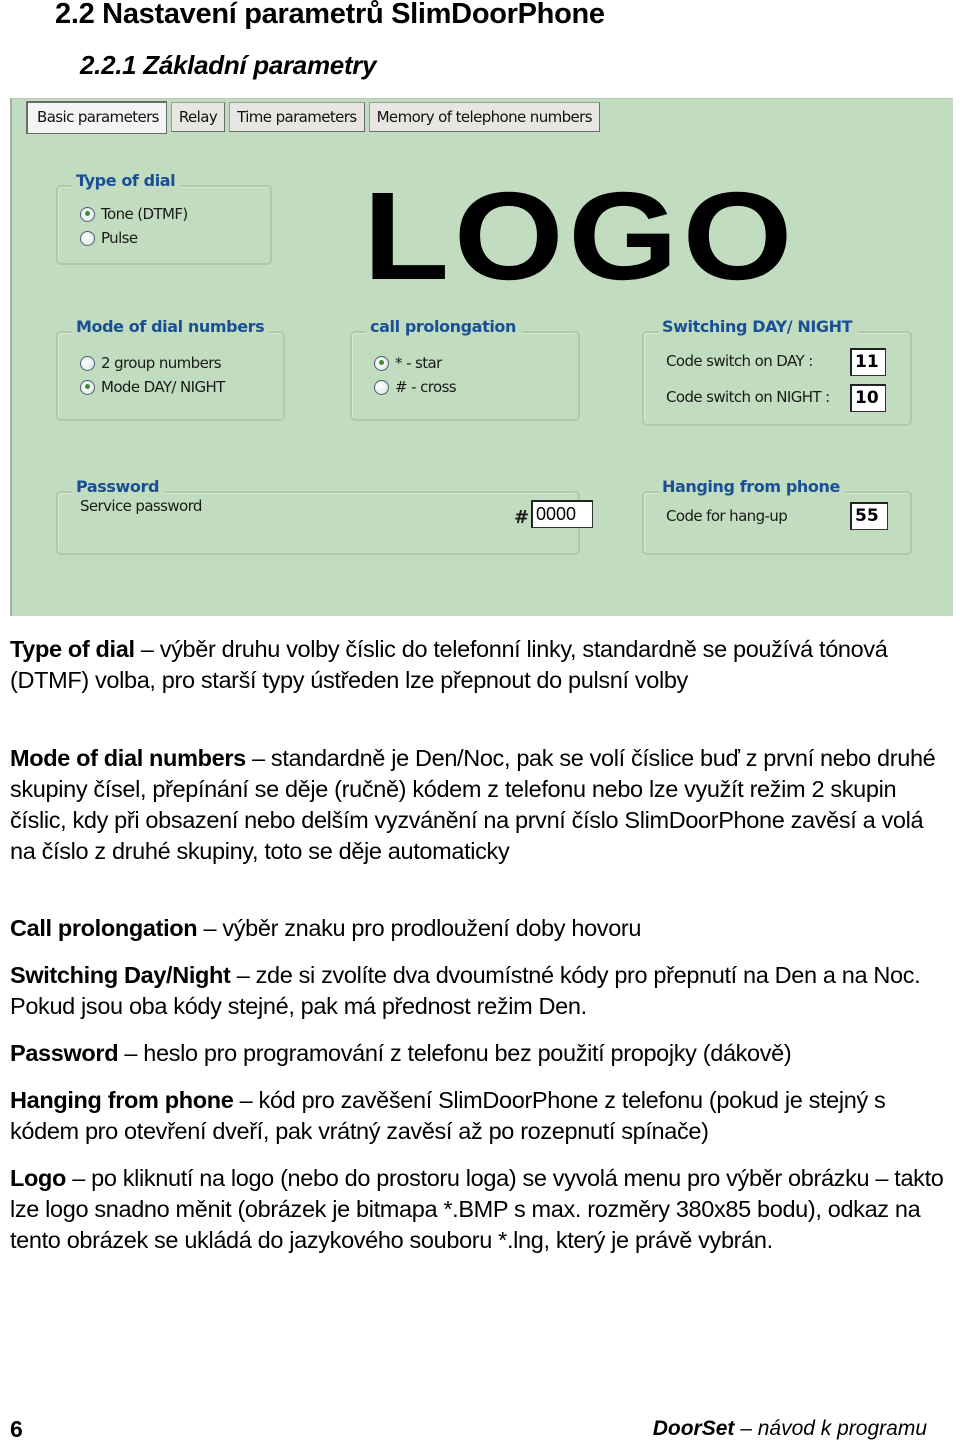  Describe the element at coordinates (758, 326) in the screenshot. I see `switching-day-night-title: Switching DAY/ NIGHT` at that location.